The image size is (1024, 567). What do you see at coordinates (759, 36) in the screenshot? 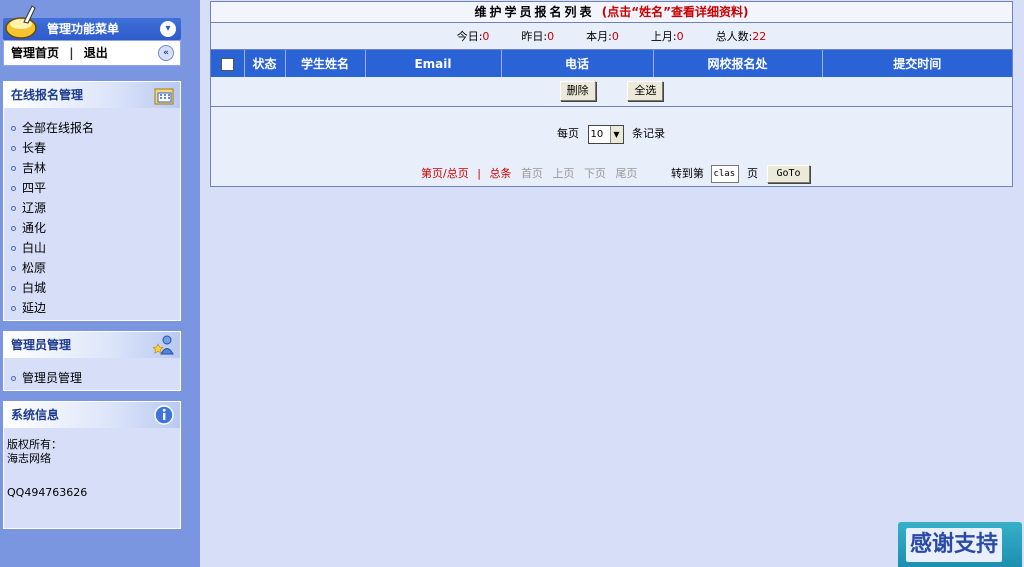
I see `stat-value: 22` at bounding box center [759, 36].